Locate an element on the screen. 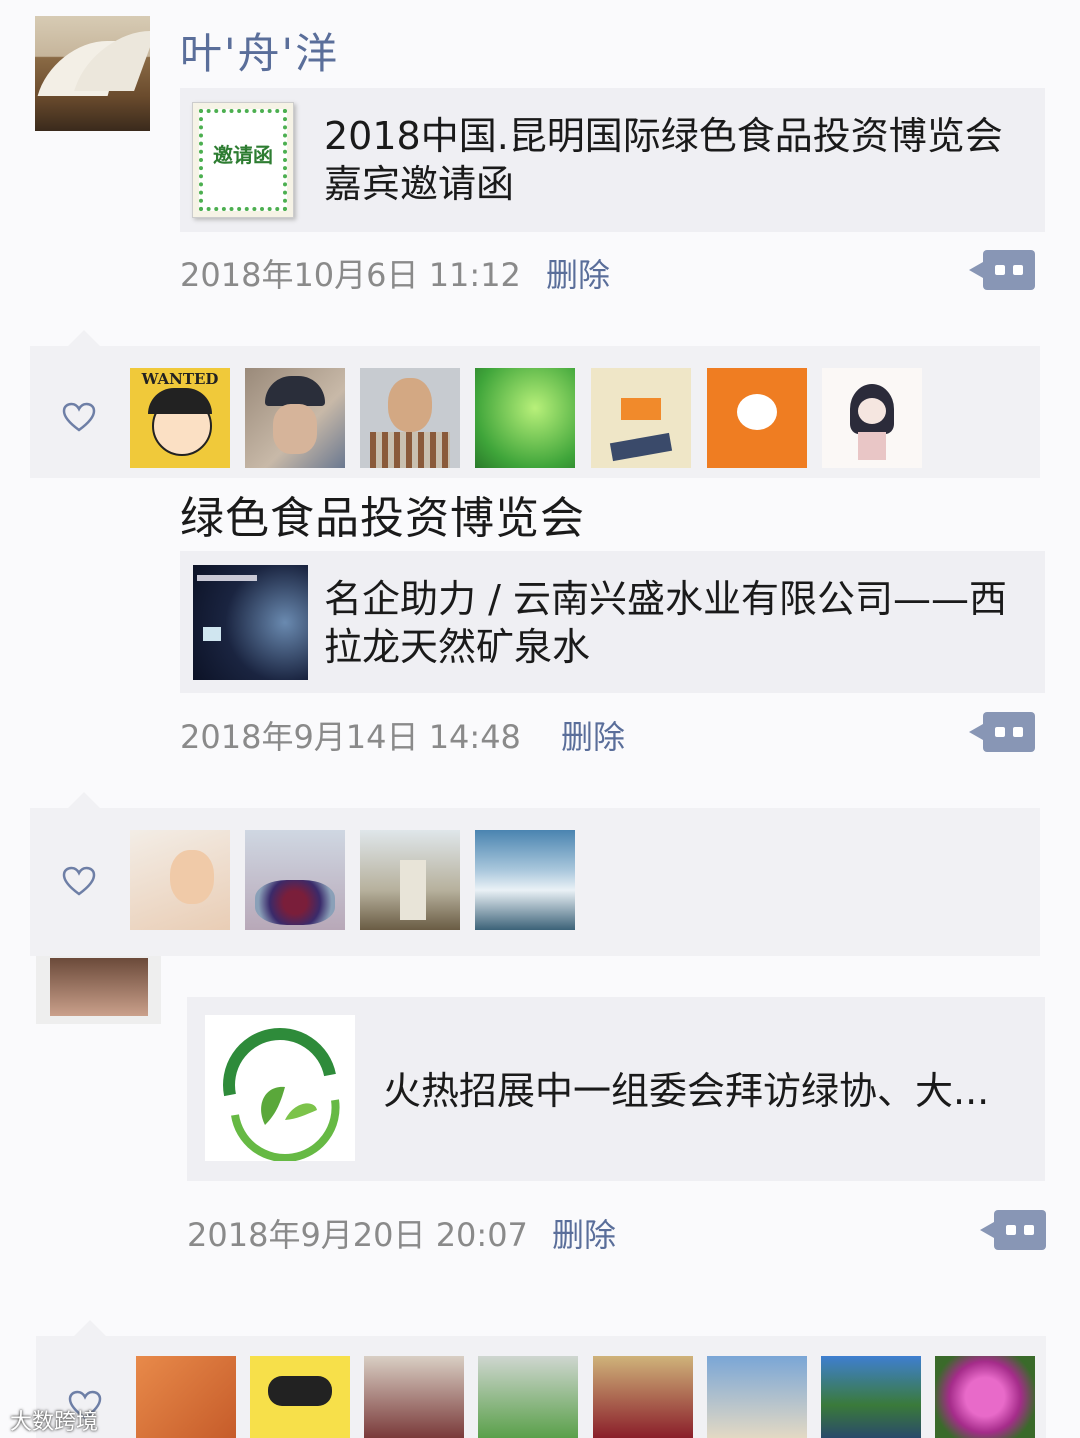 The image size is (1080, 1438). liker-avatar-woman is located at coordinates (180, 880).